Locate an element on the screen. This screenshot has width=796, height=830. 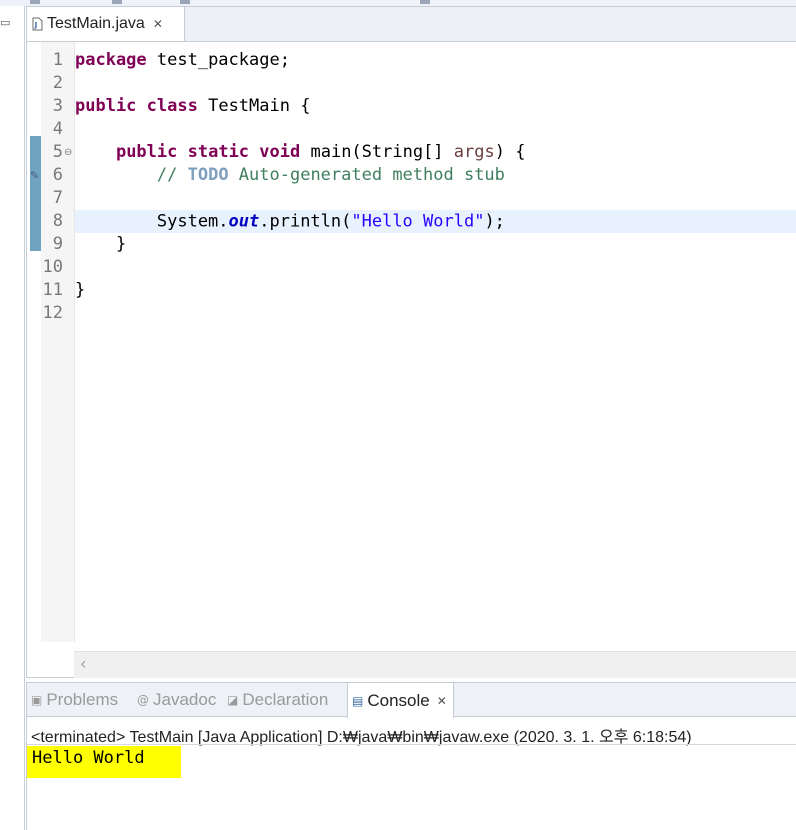
line-number: 3 is located at coordinates (57, 106).